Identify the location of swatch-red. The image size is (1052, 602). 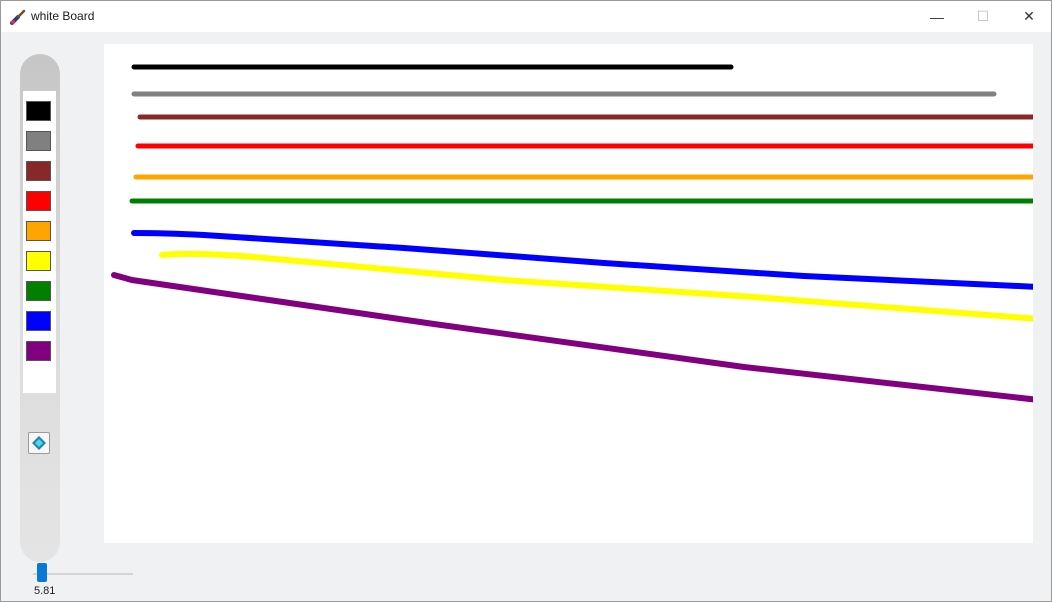
(38, 201).